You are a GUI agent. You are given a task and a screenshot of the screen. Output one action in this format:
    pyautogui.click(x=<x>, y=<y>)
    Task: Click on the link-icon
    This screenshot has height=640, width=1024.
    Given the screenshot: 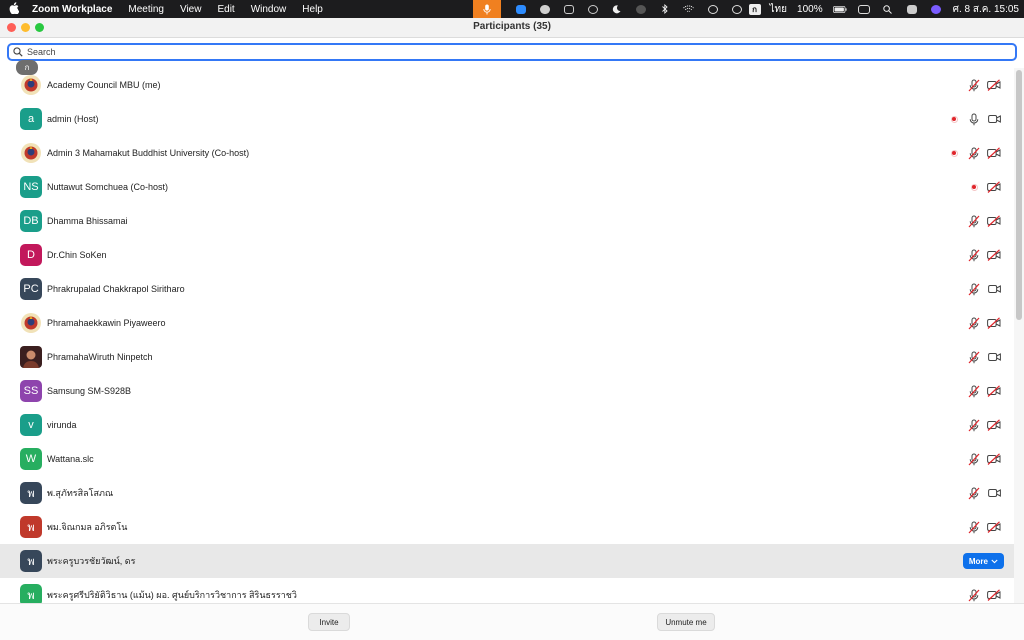 What is the action you would take?
    pyautogui.click(x=864, y=9)
    